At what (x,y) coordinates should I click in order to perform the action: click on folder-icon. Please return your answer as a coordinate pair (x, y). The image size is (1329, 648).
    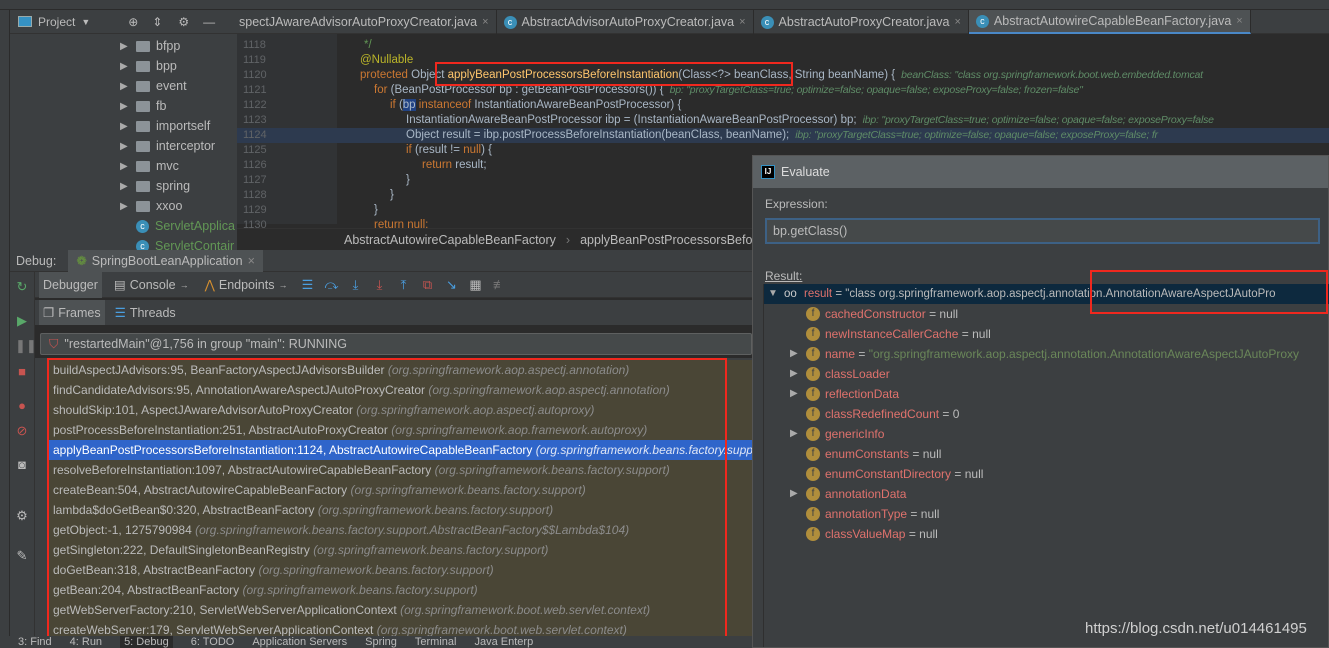
    Looking at the image, I should click on (143, 106).